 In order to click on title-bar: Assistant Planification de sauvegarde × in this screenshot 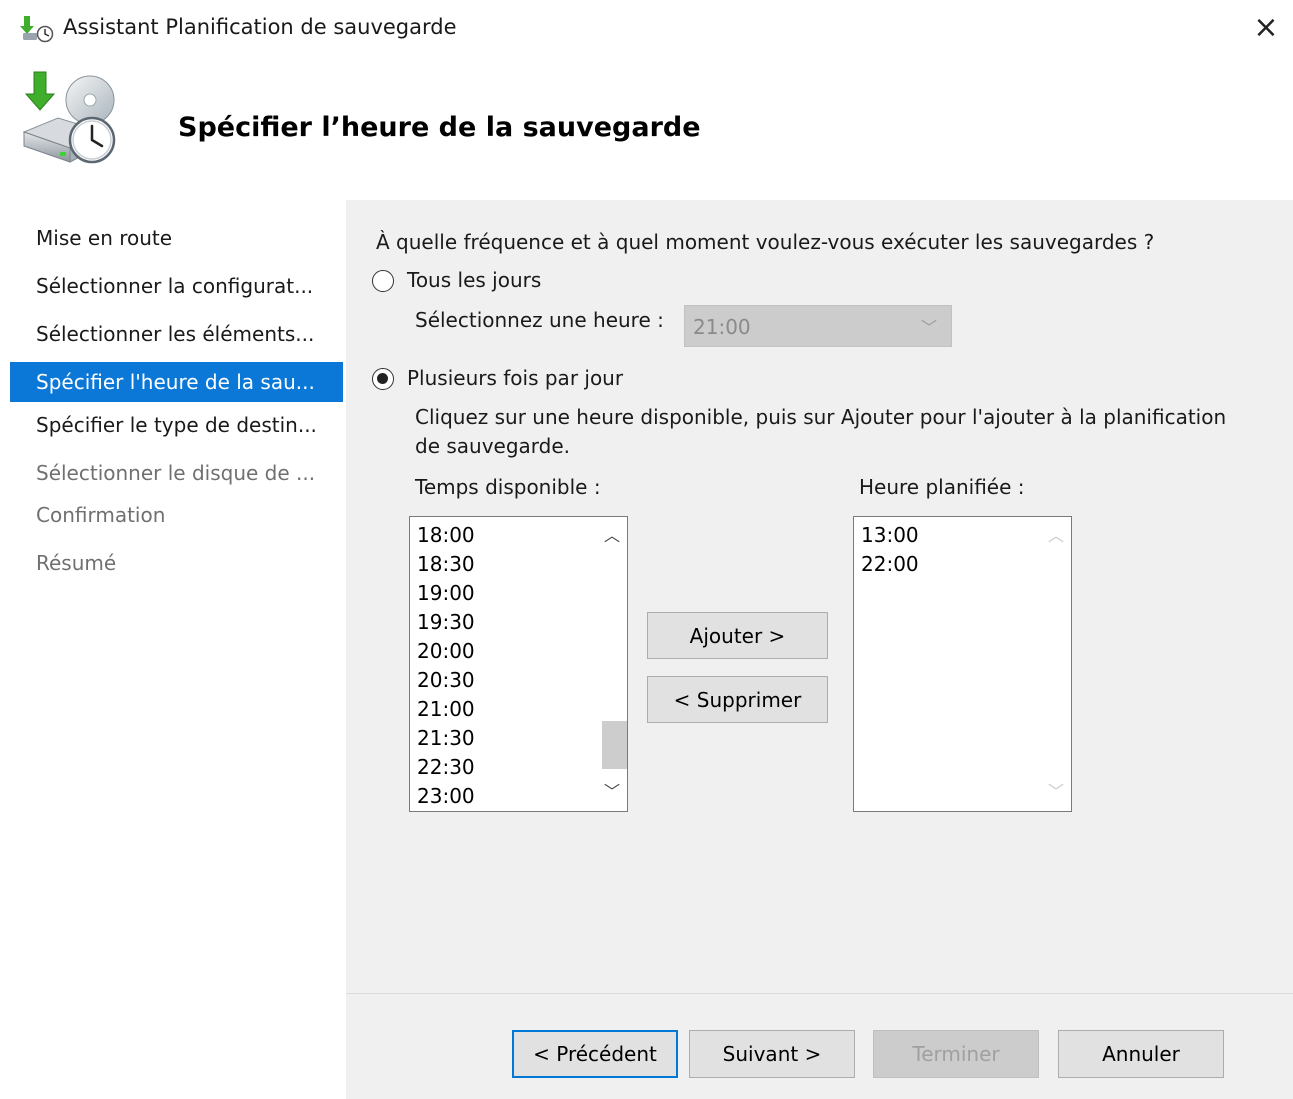, I will do `click(646, 28)`.